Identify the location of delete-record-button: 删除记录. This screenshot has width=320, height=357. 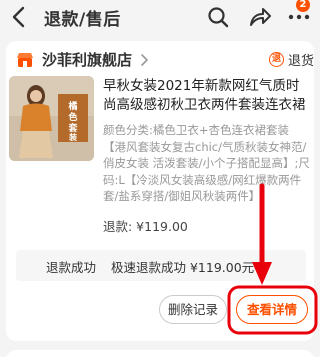
(193, 309).